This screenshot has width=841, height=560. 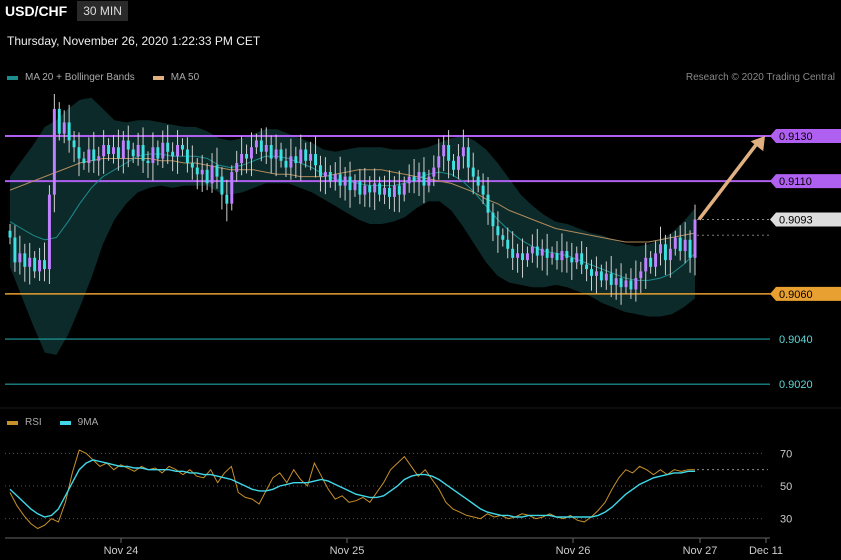 I want to click on level-label-0.9110: 0.9110, so click(x=795, y=182).